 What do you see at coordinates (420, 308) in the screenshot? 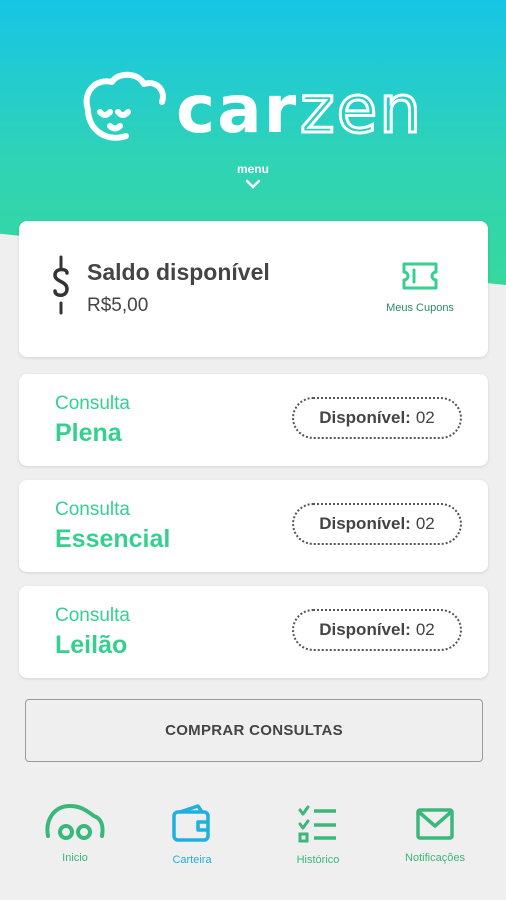
I see `my-coupons-label: Meus Cupons` at bounding box center [420, 308].